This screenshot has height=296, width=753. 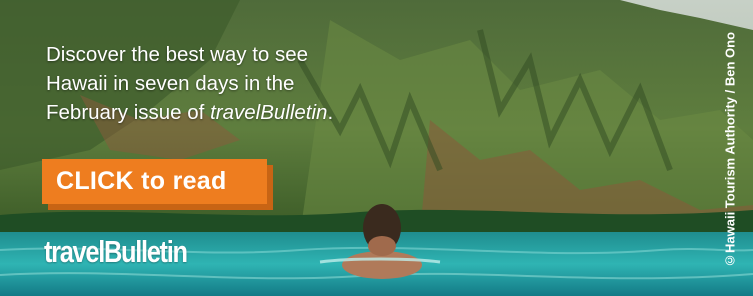 What do you see at coordinates (116, 251) in the screenshot?
I see `travelbulletin-logo: travelBulletin` at bounding box center [116, 251].